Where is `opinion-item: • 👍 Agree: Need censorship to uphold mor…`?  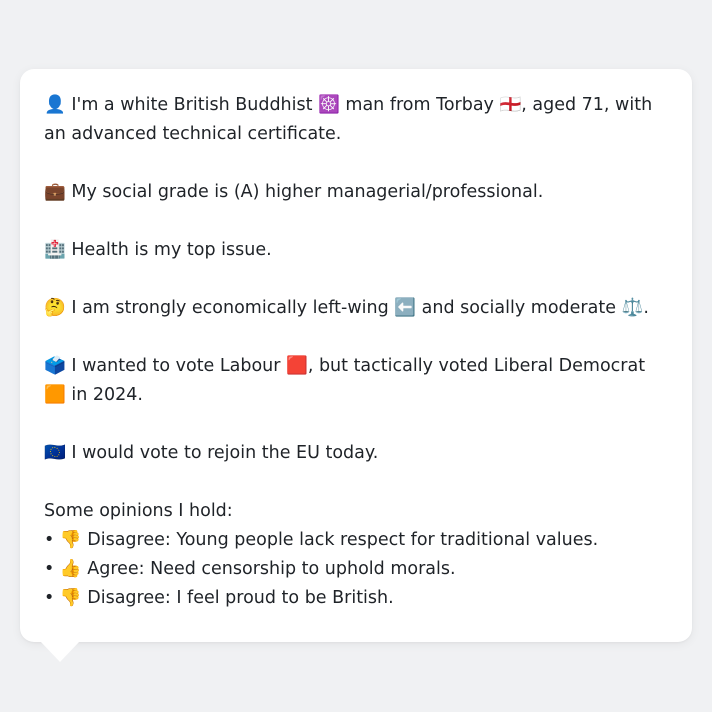
opinion-item: • 👍 Agree: Need censorship to uphold mor… is located at coordinates (250, 569).